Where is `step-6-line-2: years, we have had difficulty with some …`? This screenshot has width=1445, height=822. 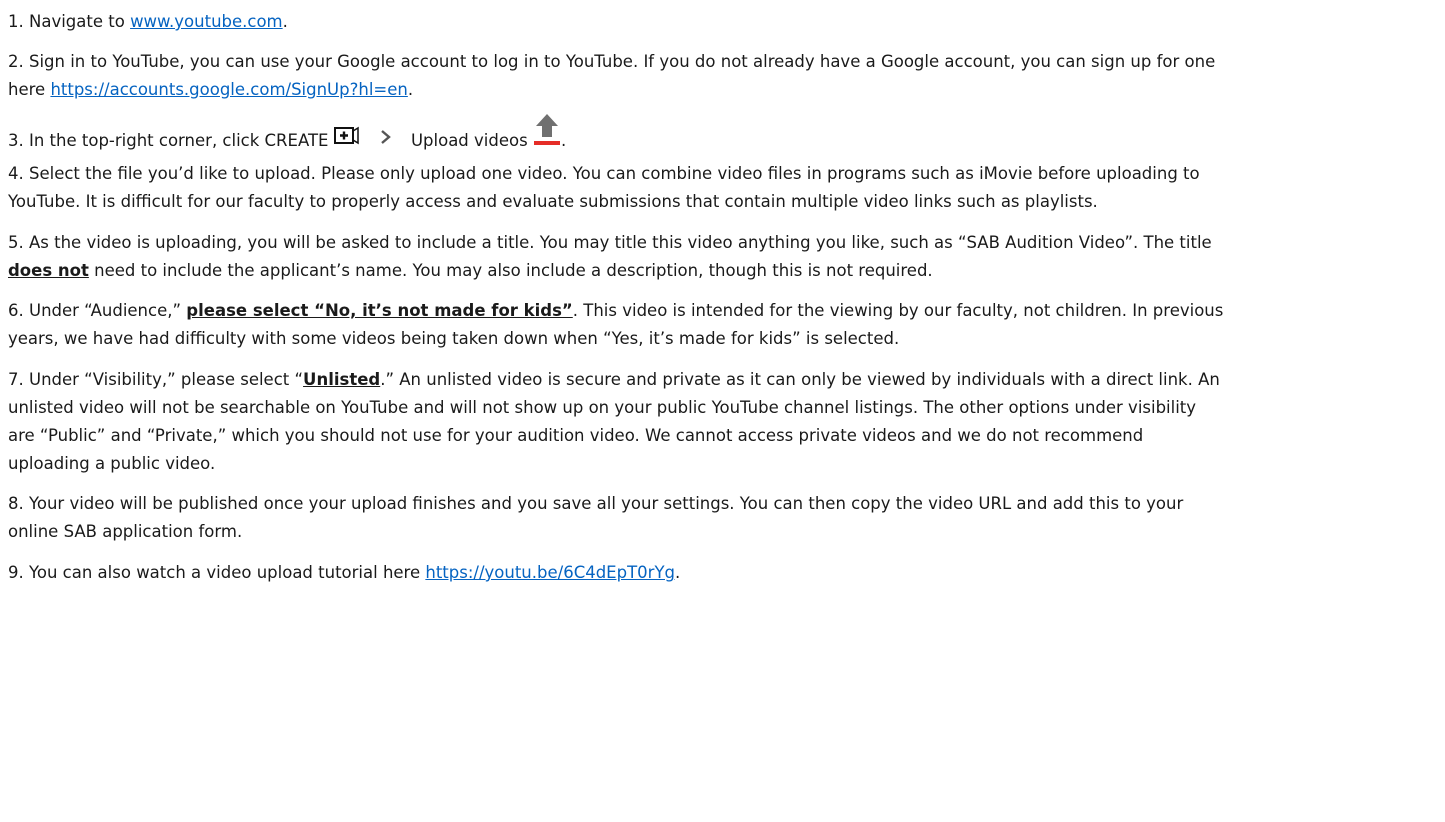 step-6-line-2: years, we have had difficulty with some … is located at coordinates (454, 338).